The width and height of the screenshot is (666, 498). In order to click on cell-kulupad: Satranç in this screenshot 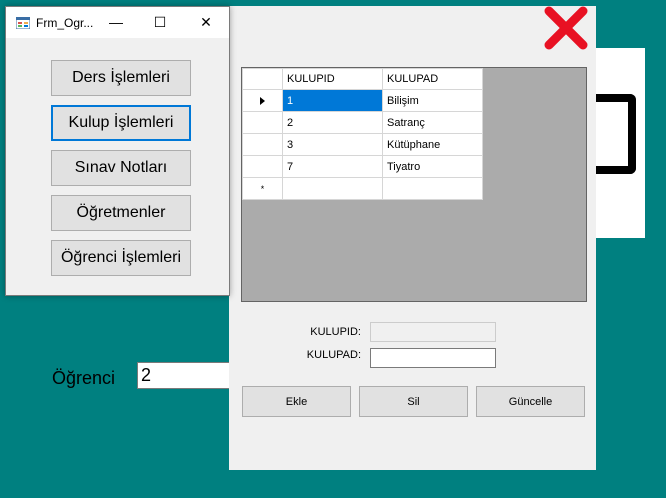, I will do `click(432, 122)`.